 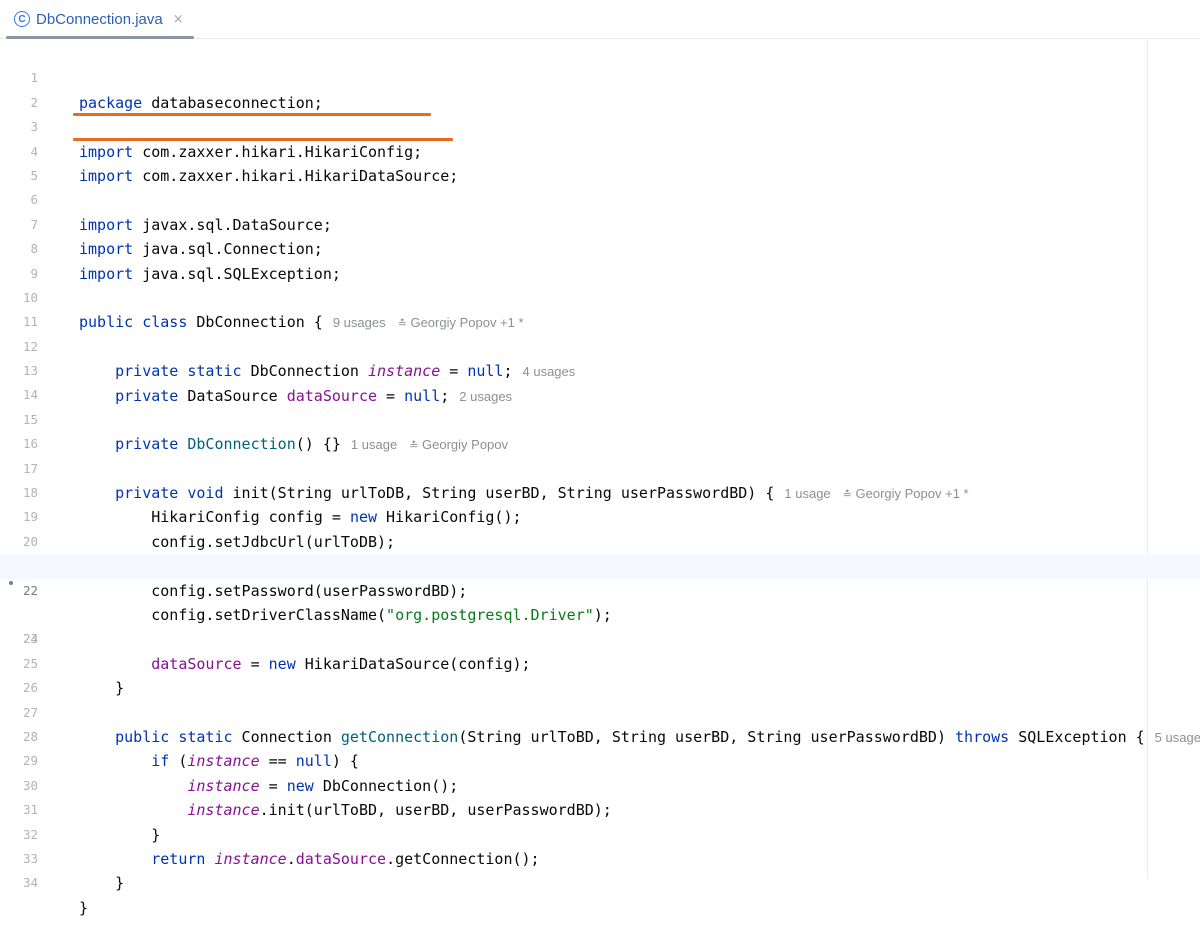 I want to click on tab-file-name: DbConnection.java, so click(x=99, y=19).